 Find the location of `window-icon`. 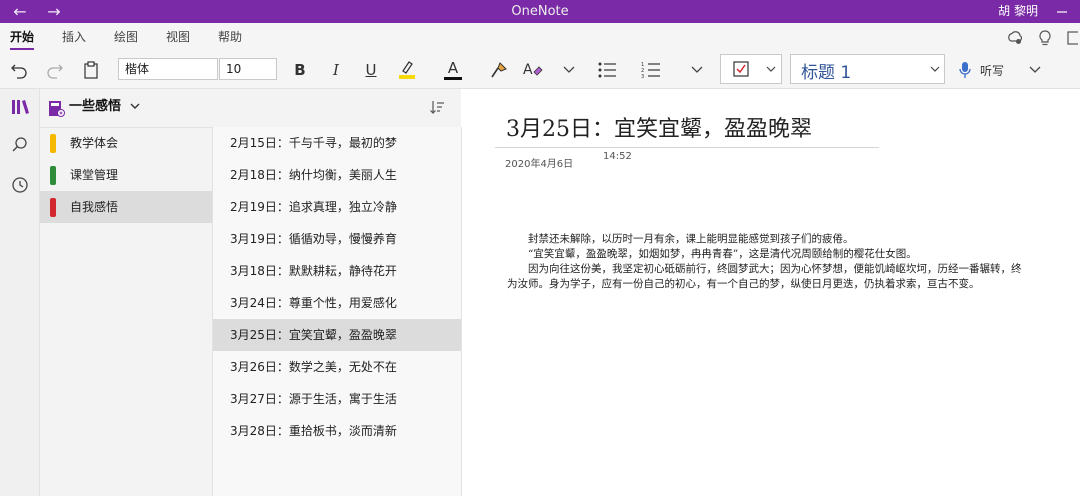

window-icon is located at coordinates (1072, 37).